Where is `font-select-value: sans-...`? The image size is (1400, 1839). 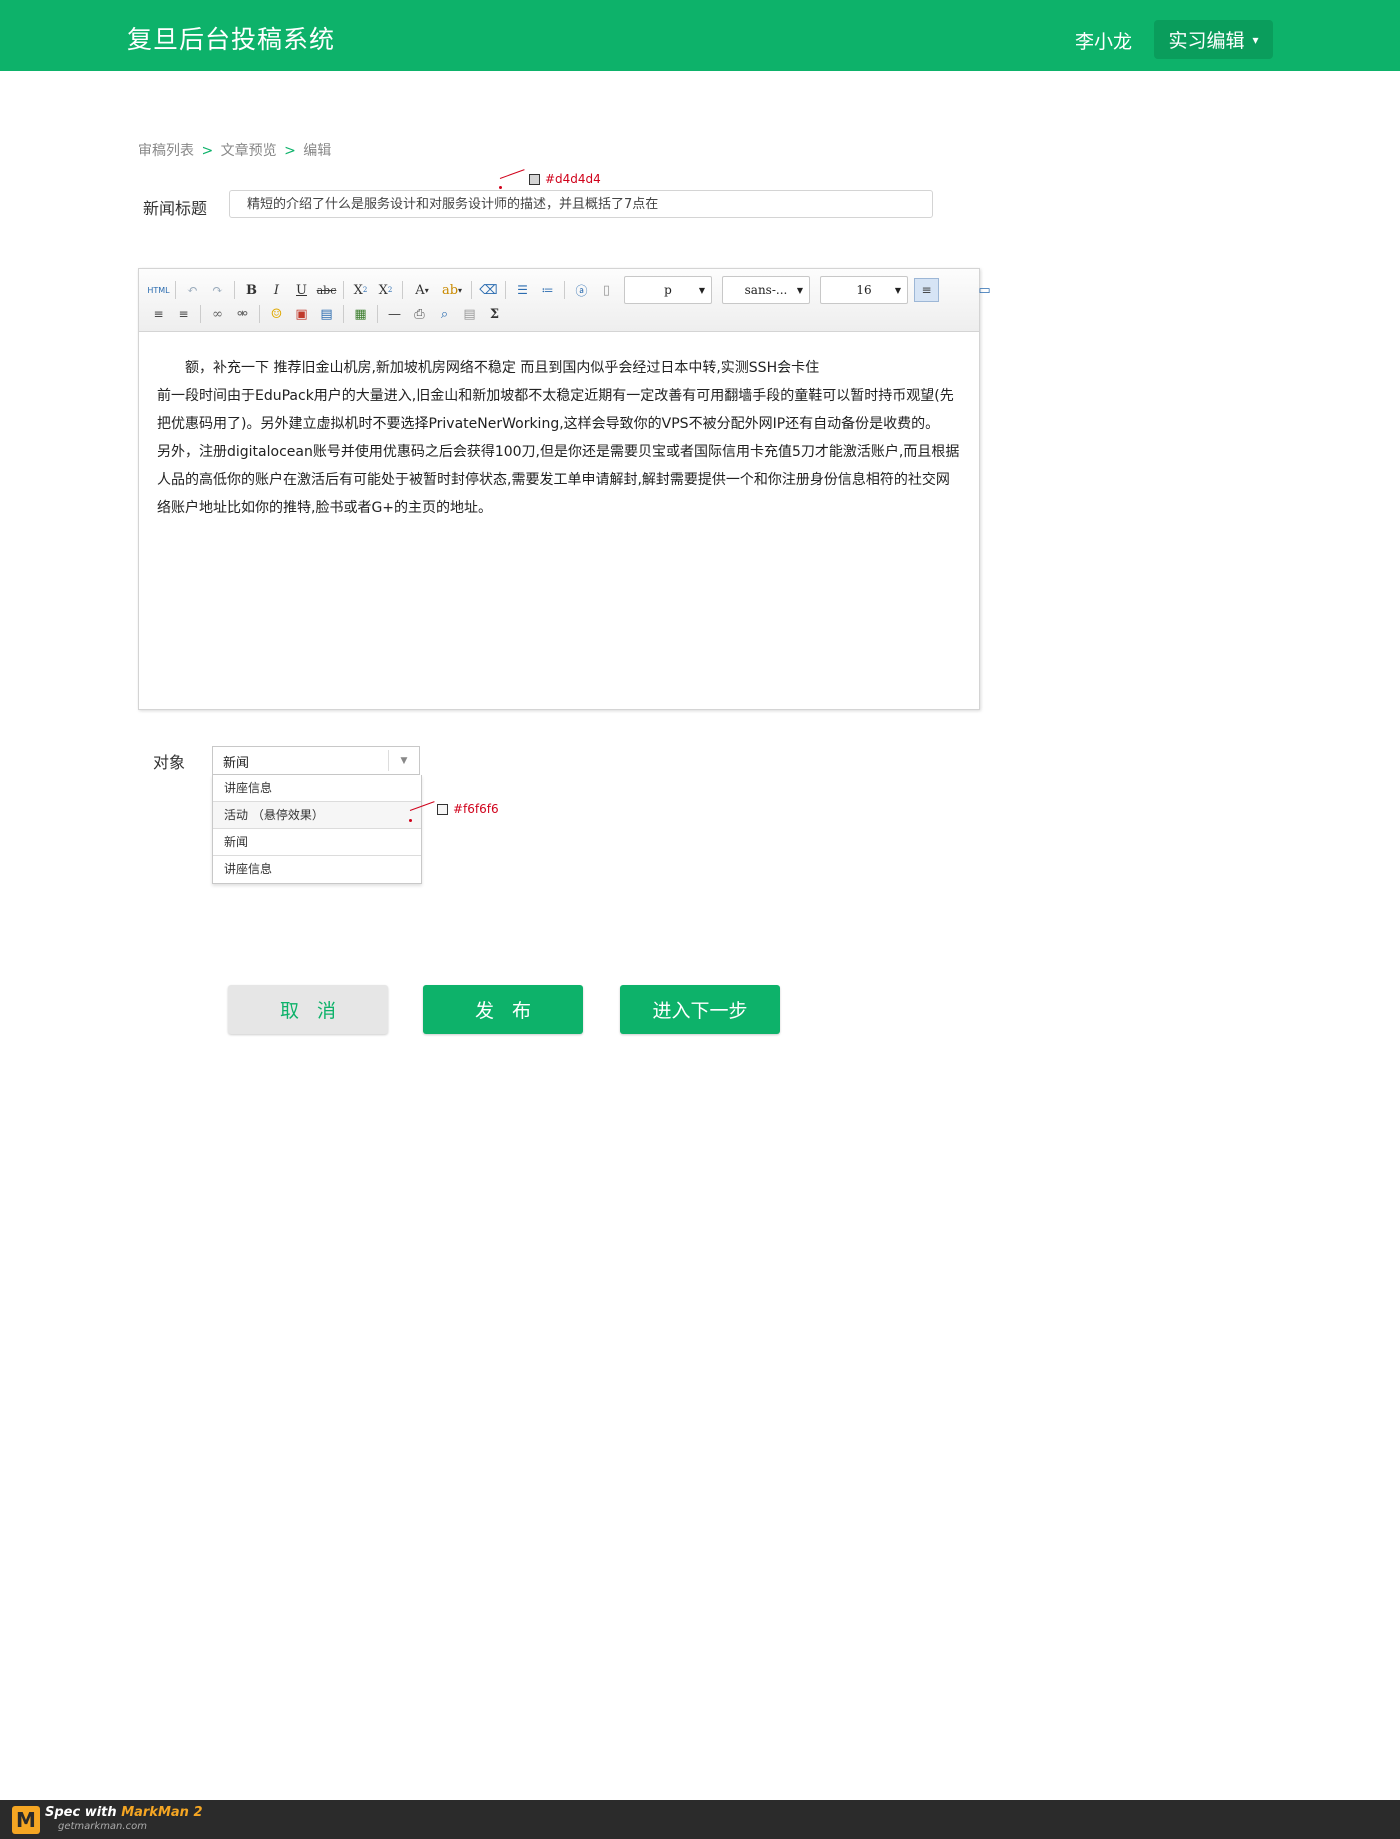
font-select-value: sans-... is located at coordinates (766, 290).